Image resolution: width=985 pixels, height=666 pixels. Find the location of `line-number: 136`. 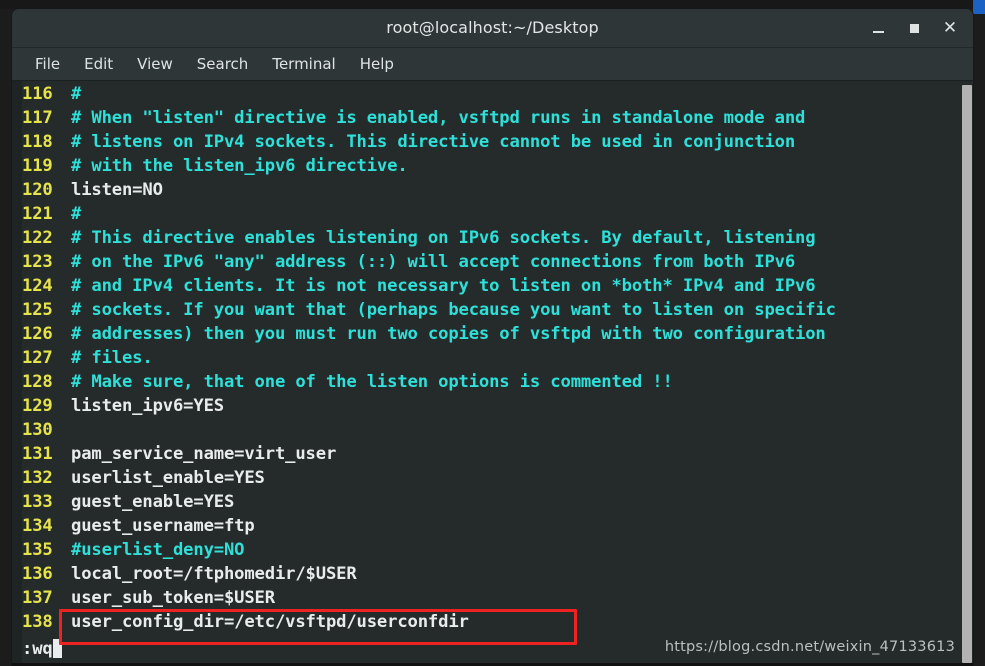

line-number: 136 is located at coordinates (37, 574).